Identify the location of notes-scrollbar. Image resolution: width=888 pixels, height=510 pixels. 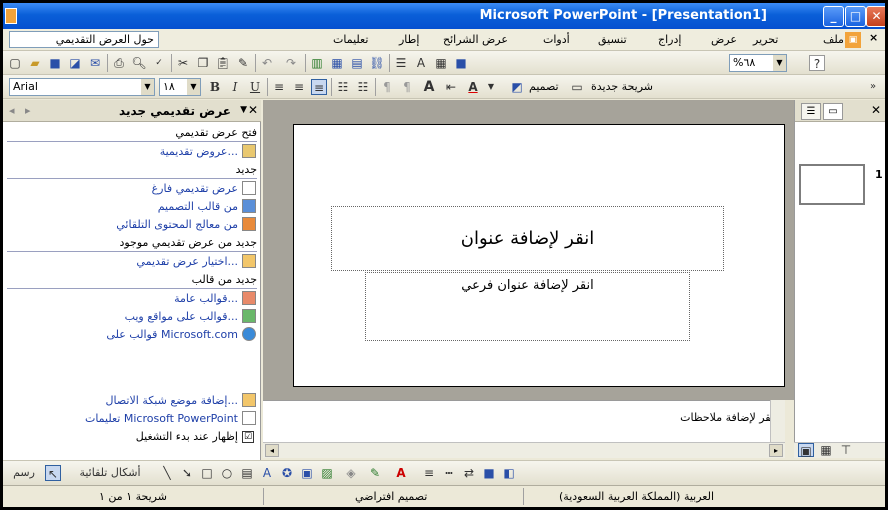
(777, 421).